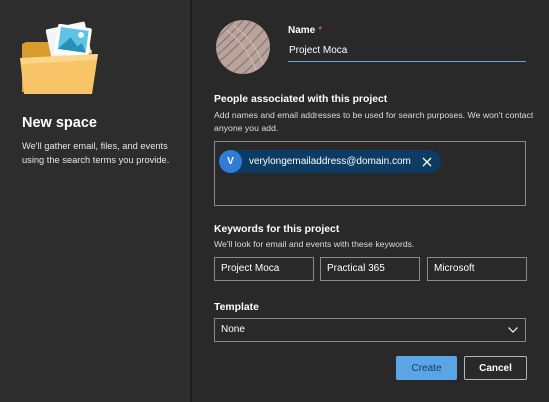  Describe the element at coordinates (320, 30) in the screenshot. I see `required-marker: *` at that location.